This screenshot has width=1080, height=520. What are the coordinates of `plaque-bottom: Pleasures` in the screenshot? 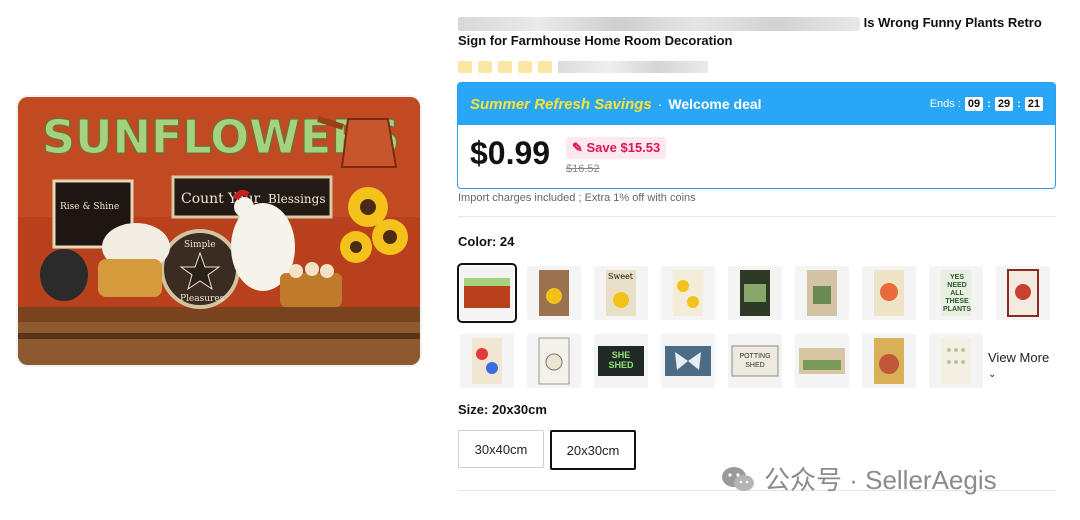 It's located at (202, 299).